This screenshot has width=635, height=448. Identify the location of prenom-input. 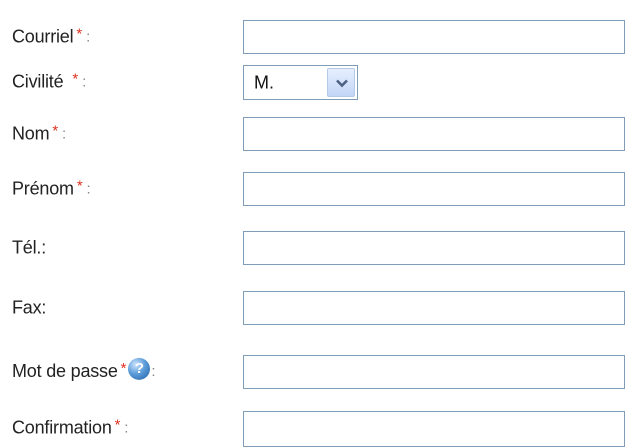
(434, 189).